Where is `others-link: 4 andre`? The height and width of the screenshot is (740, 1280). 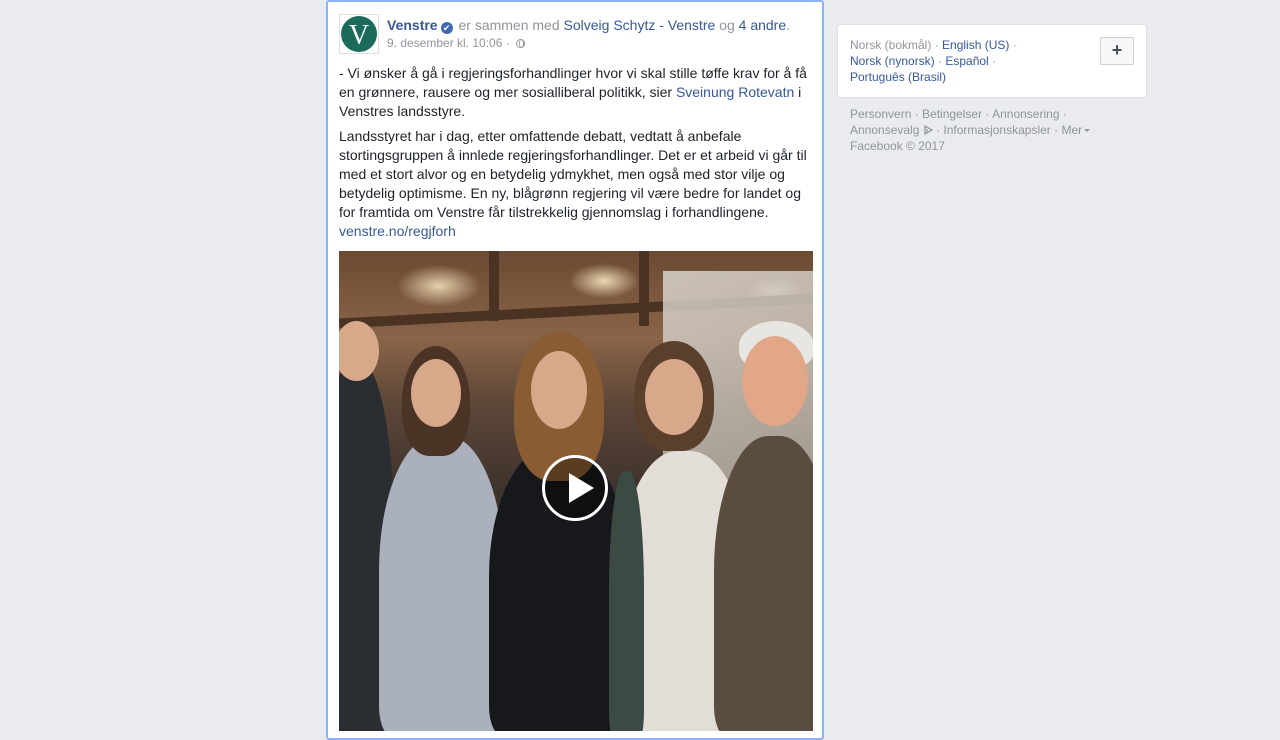
others-link: 4 andre is located at coordinates (762, 25).